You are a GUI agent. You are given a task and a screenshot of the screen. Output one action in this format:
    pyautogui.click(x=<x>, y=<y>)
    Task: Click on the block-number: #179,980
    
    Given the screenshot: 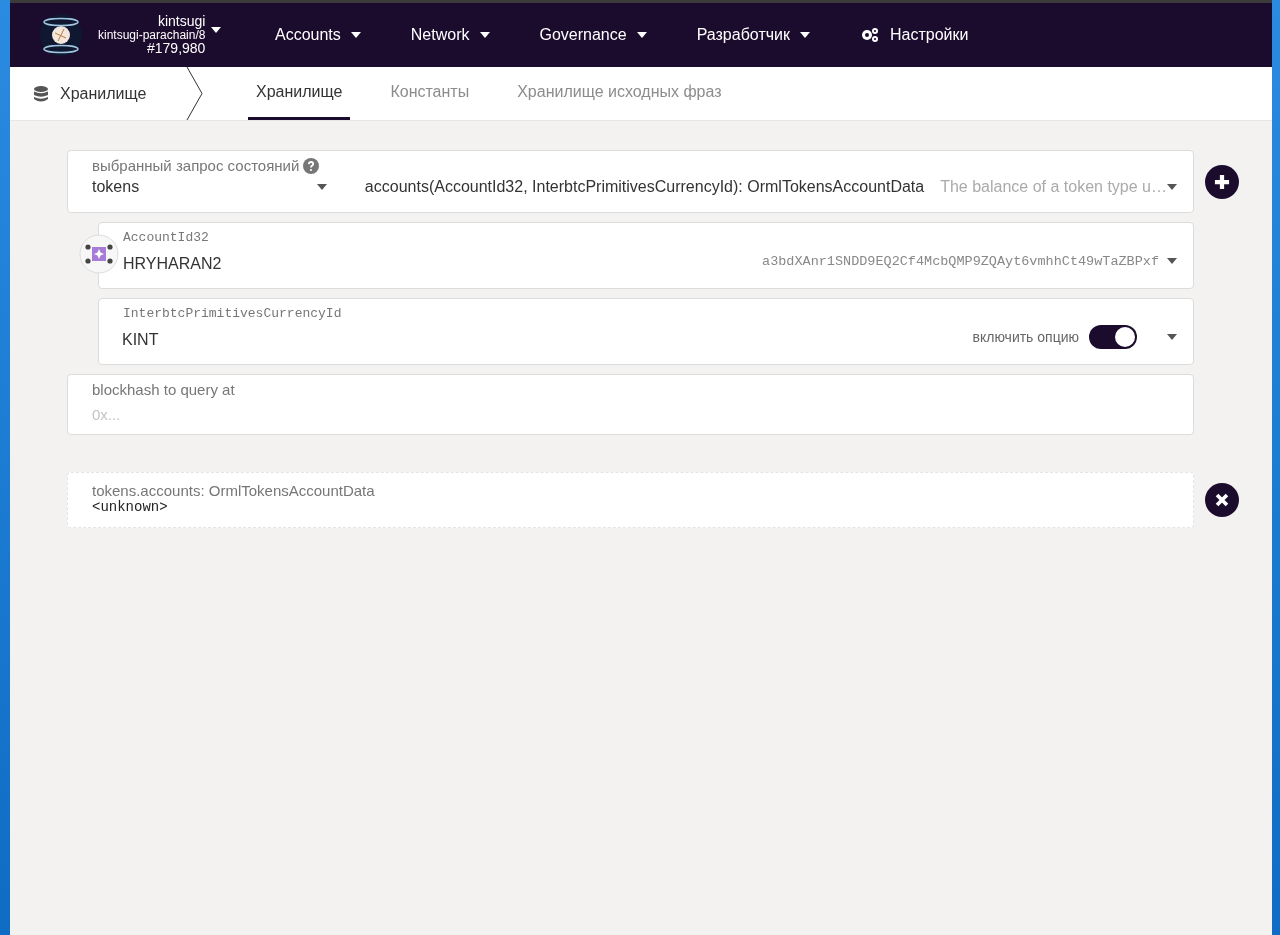 What is the action you would take?
    pyautogui.click(x=176, y=48)
    